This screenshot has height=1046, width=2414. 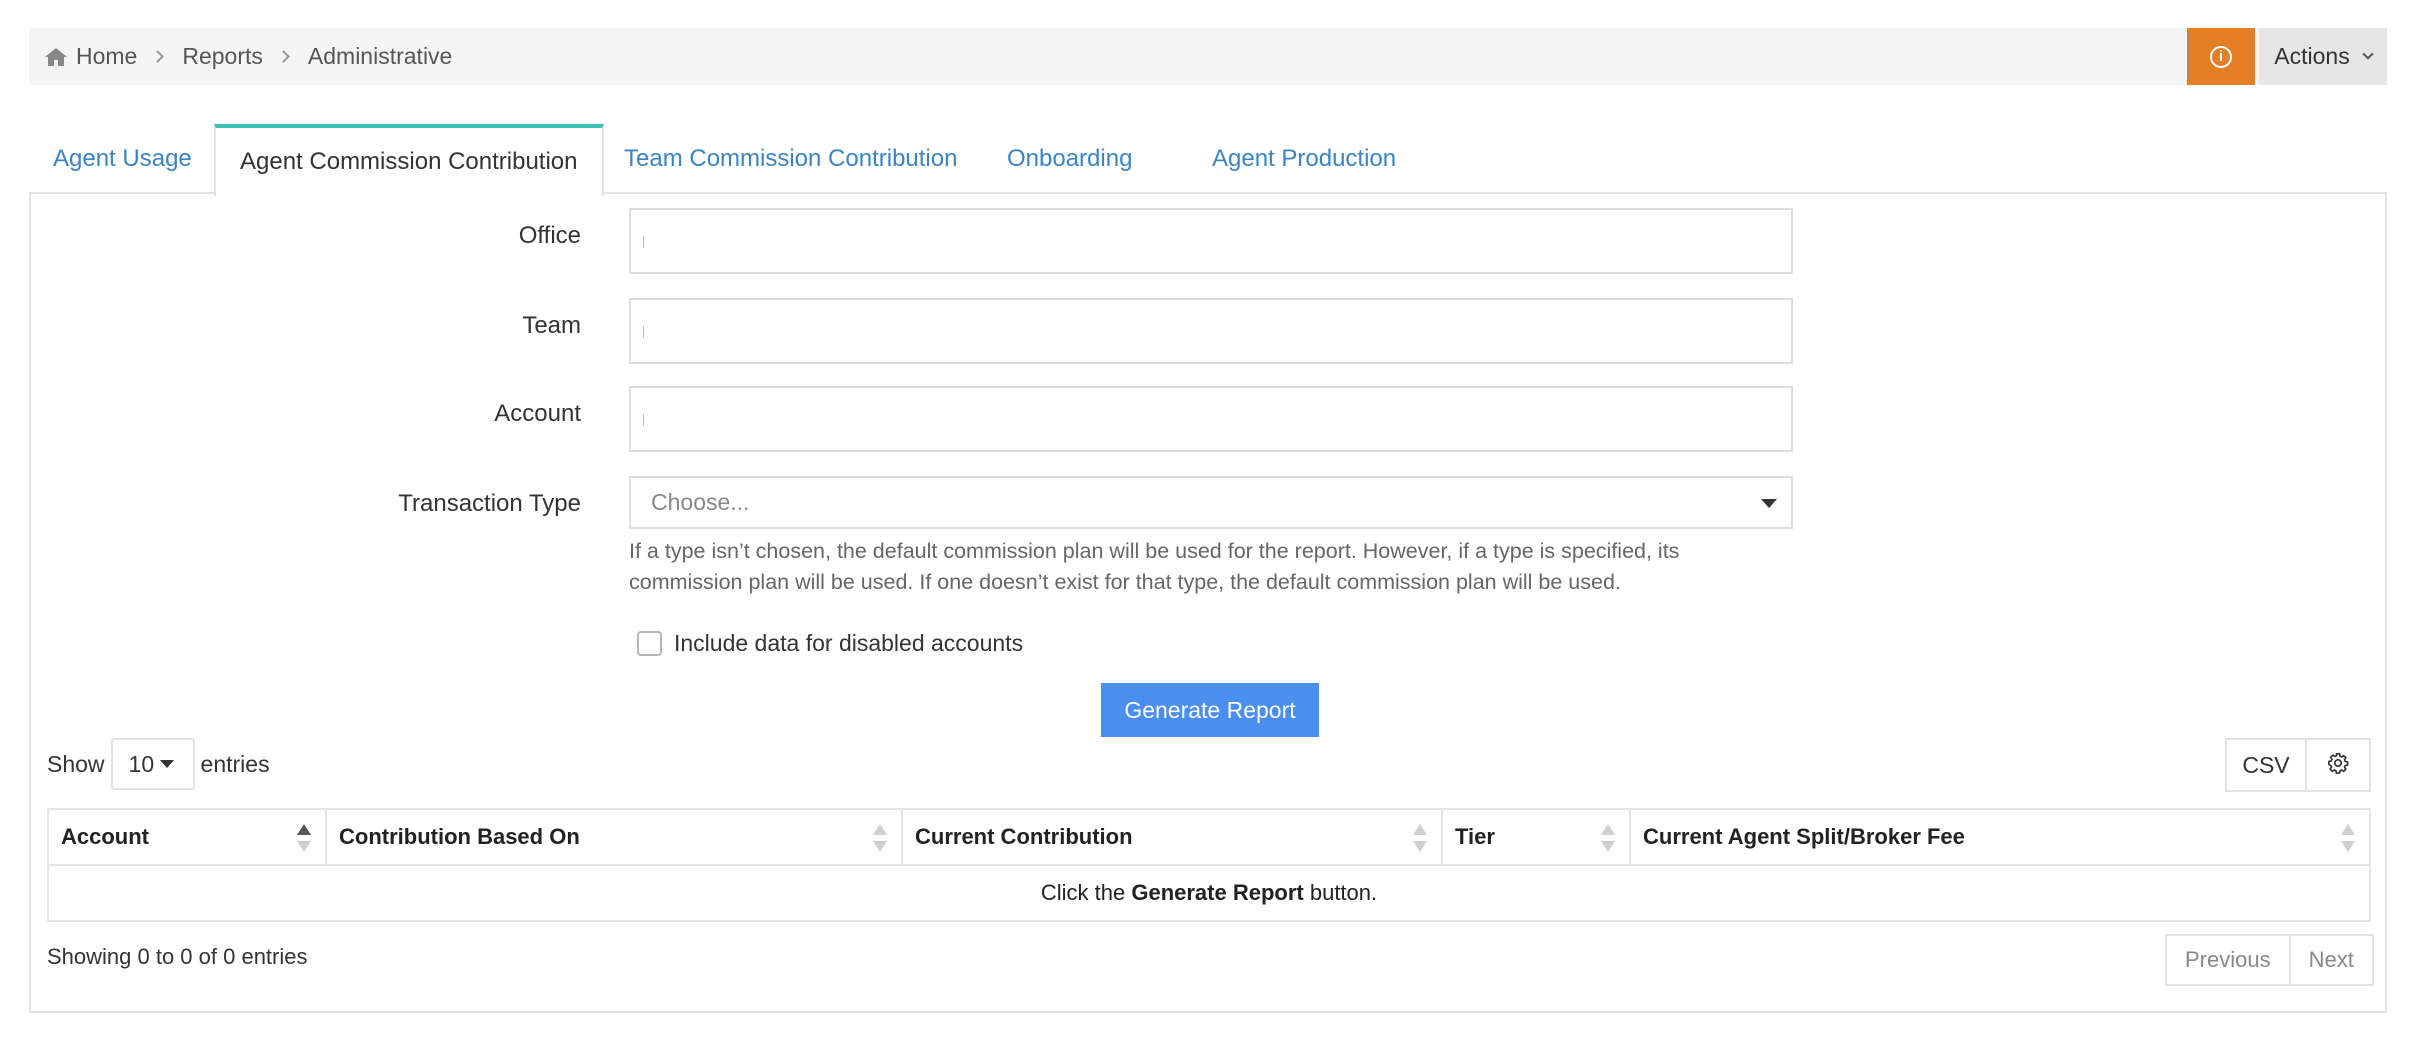 I want to click on actions-dropdown: Actions, so click(x=2323, y=56).